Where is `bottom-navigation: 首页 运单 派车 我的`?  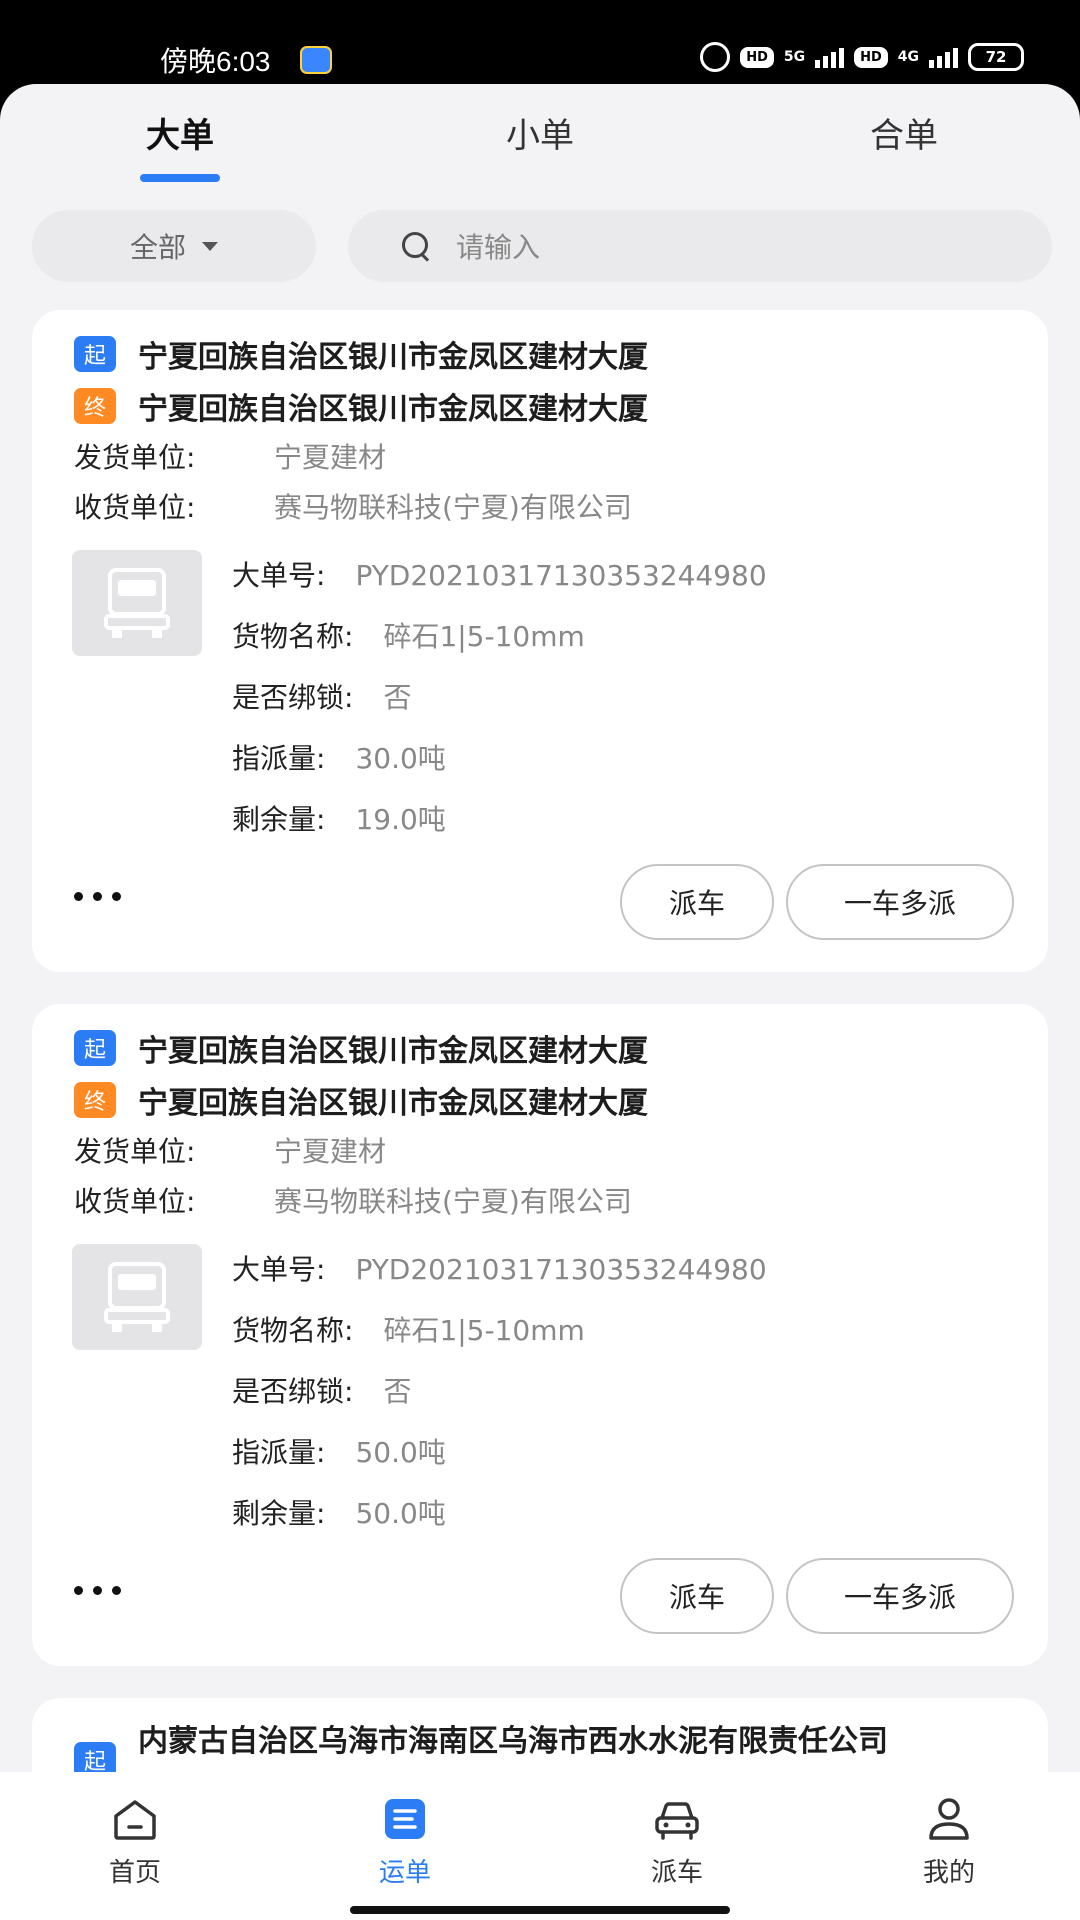
bottom-navigation: 首页 运单 派车 我的 is located at coordinates (540, 1846).